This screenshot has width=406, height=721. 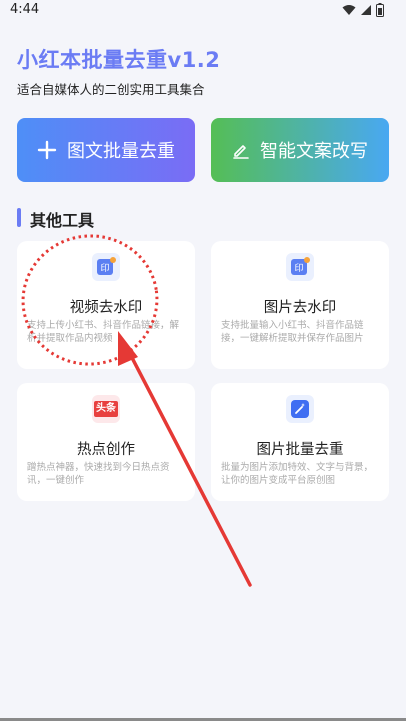 I want to click on batch-dedupe-button: 图文批量去重, so click(x=106, y=150).